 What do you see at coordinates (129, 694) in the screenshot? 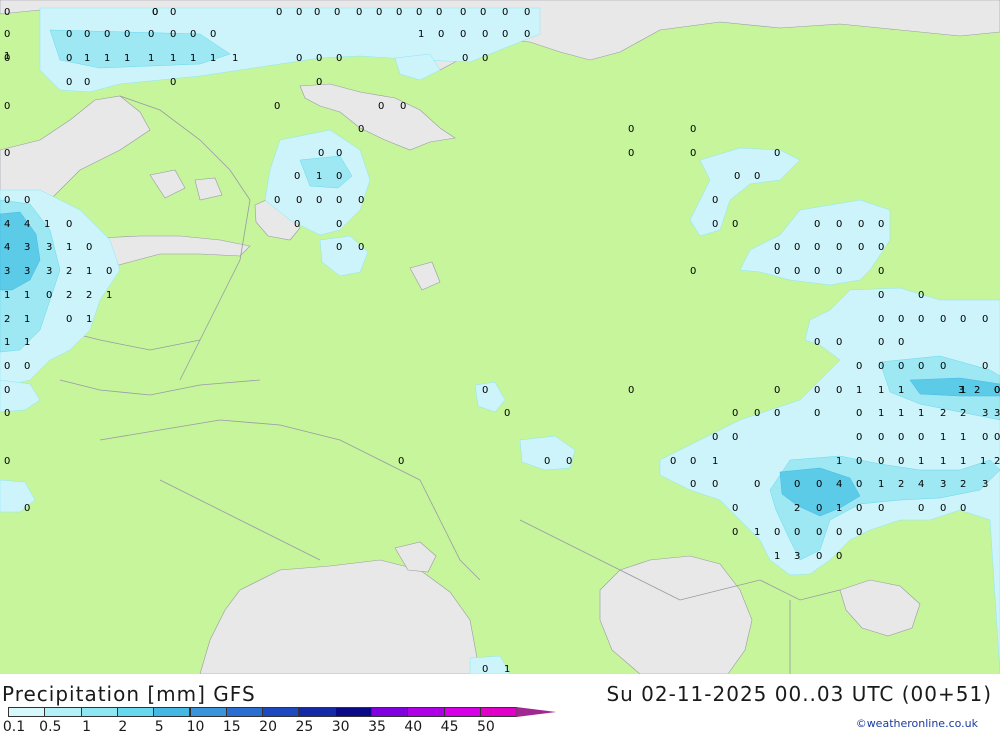
I see `map-title: Precipitation [mm] GFS` at bounding box center [129, 694].